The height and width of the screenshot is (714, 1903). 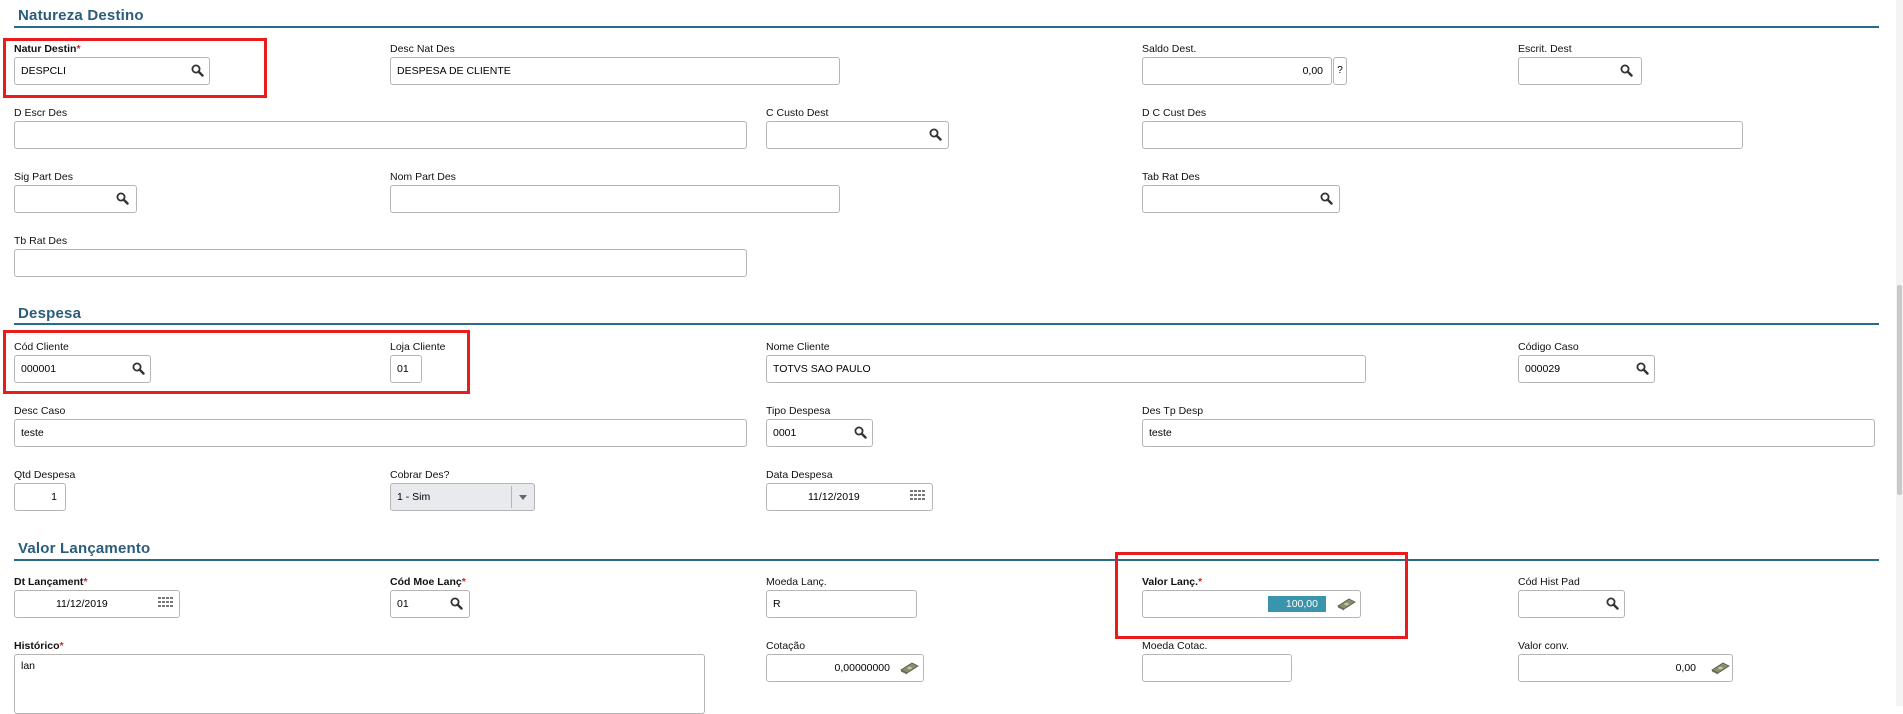 I want to click on tipo-despesa-label: Tipo Despesa, so click(x=798, y=411).